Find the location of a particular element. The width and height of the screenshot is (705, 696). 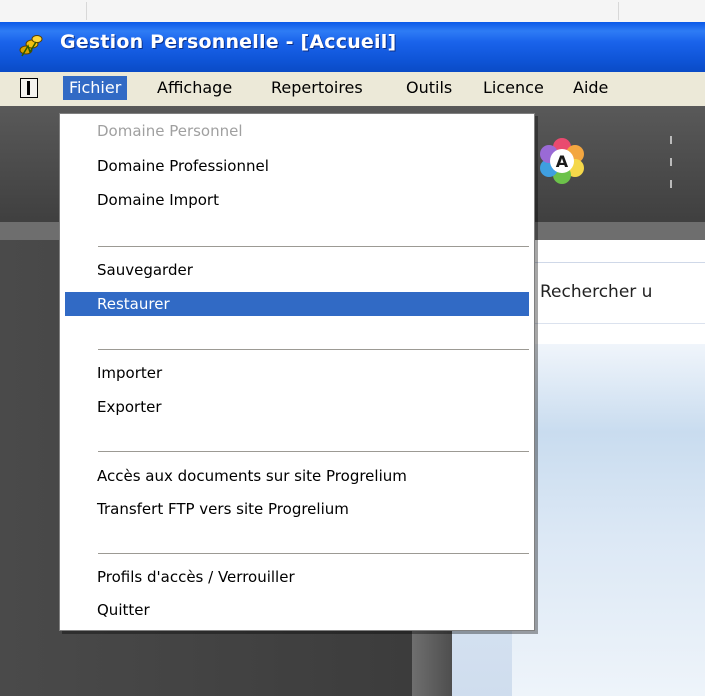

menu-item-importer: Importer is located at coordinates (297, 373).